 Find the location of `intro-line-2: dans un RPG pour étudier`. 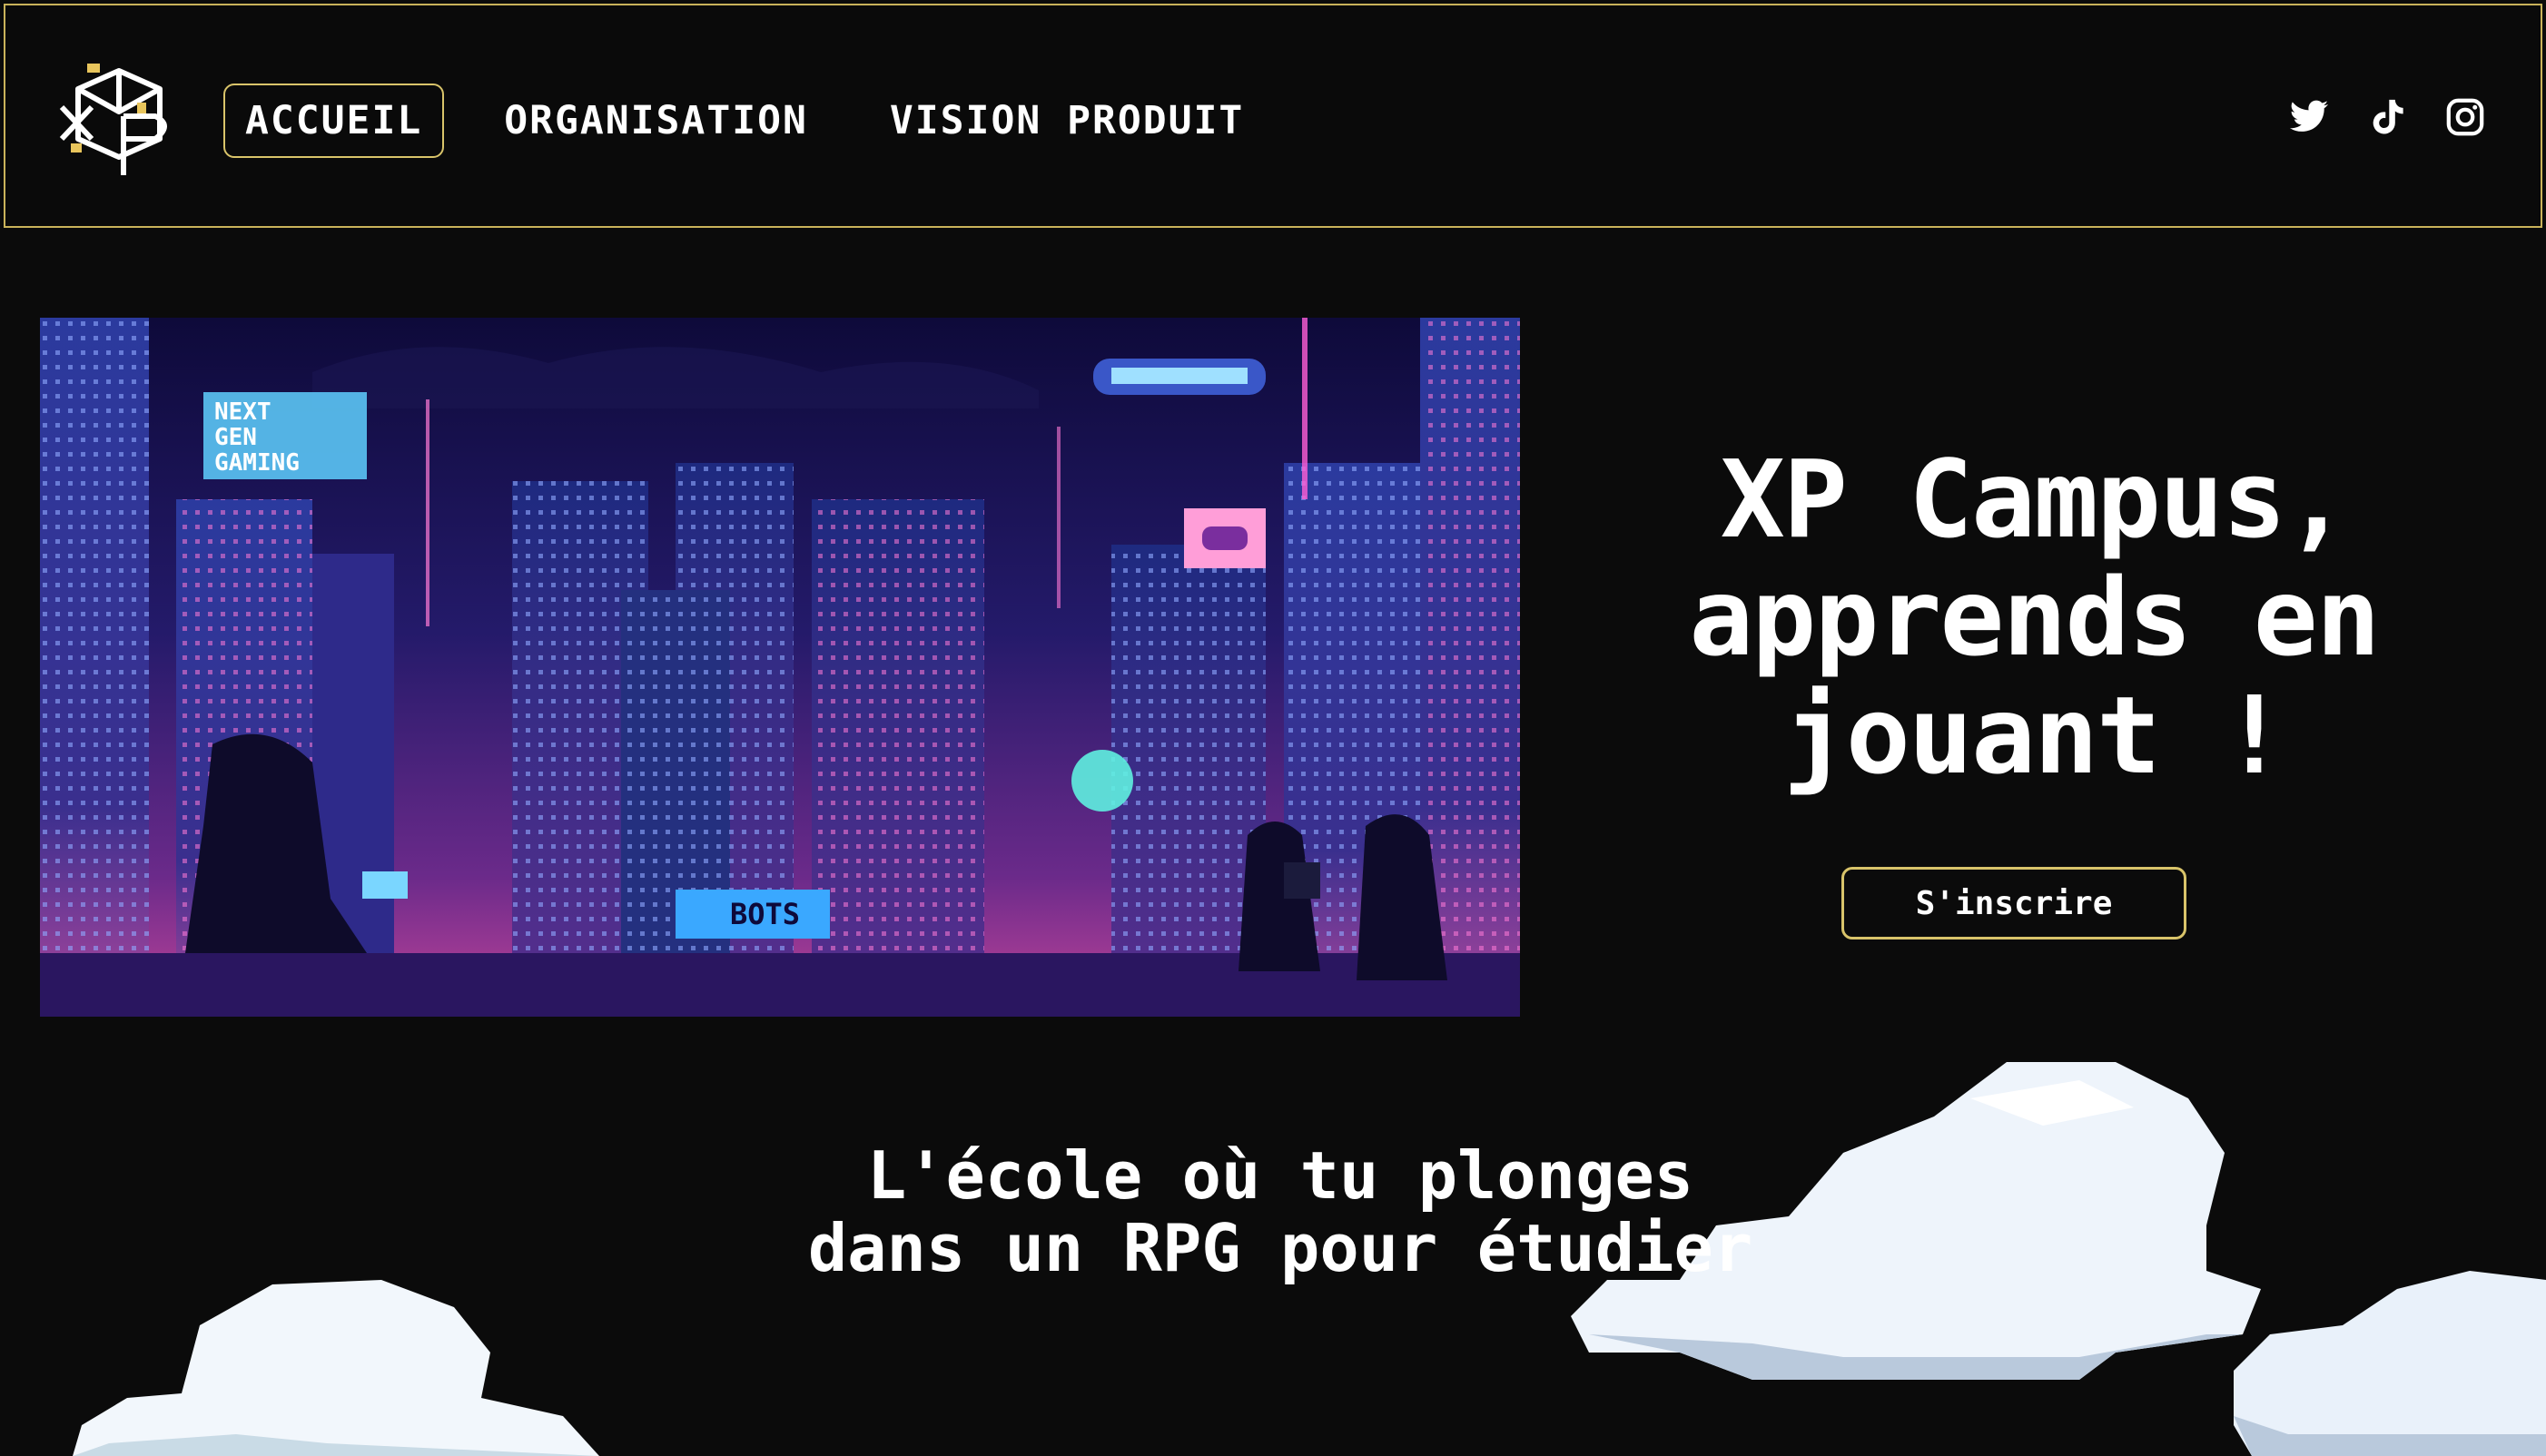

intro-line-2: dans un RPG pour étudier is located at coordinates (1280, 1248).